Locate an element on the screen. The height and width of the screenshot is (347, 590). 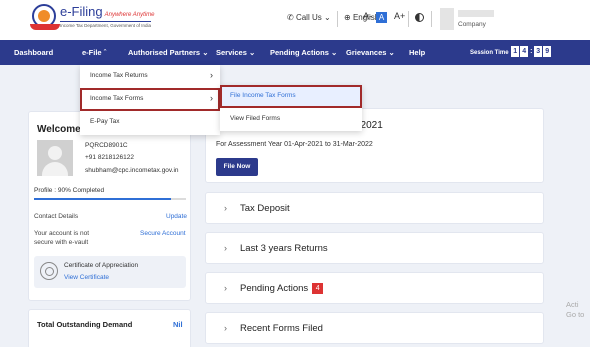
watermark-line: Acti is located at coordinates (572, 304).